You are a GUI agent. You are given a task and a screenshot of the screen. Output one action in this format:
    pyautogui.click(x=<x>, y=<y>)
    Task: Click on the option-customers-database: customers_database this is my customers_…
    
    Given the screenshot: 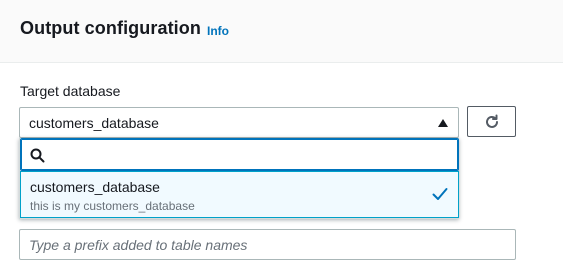 What is the action you would take?
    pyautogui.click(x=239, y=194)
    